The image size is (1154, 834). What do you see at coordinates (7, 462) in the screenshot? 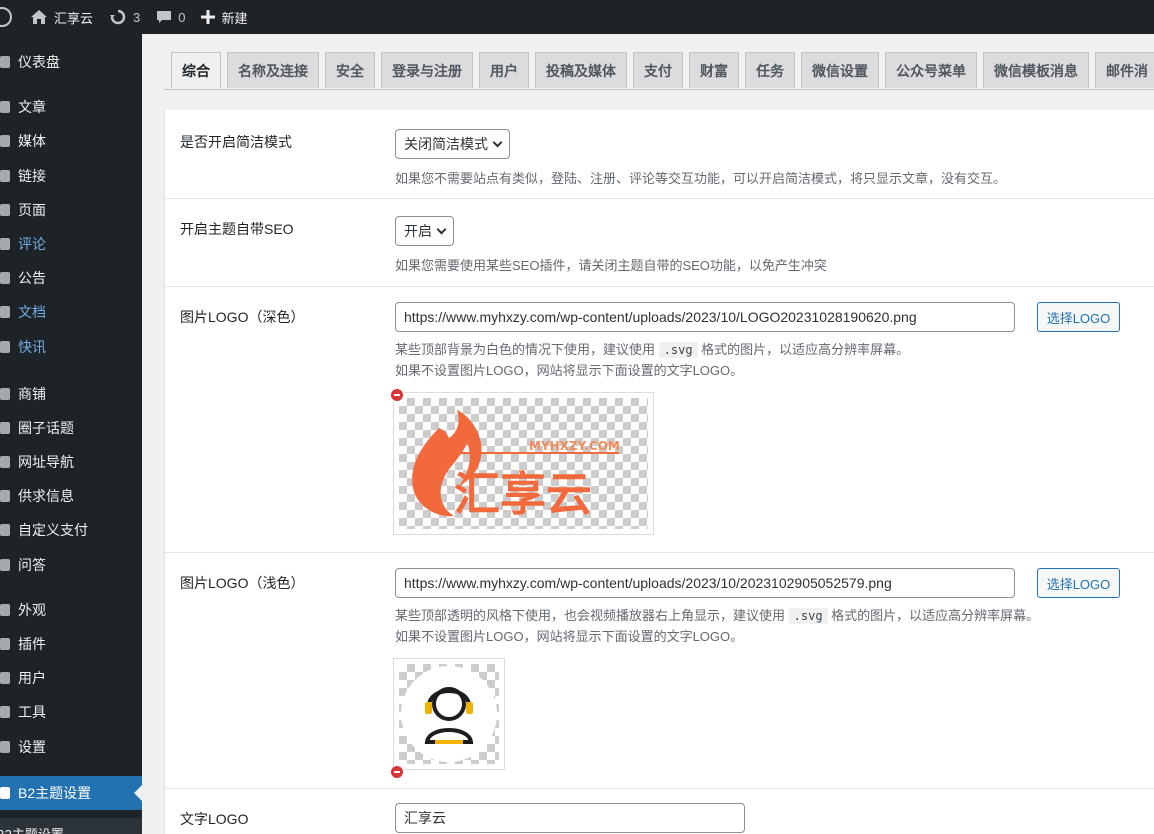
I see `navigation-icon` at bounding box center [7, 462].